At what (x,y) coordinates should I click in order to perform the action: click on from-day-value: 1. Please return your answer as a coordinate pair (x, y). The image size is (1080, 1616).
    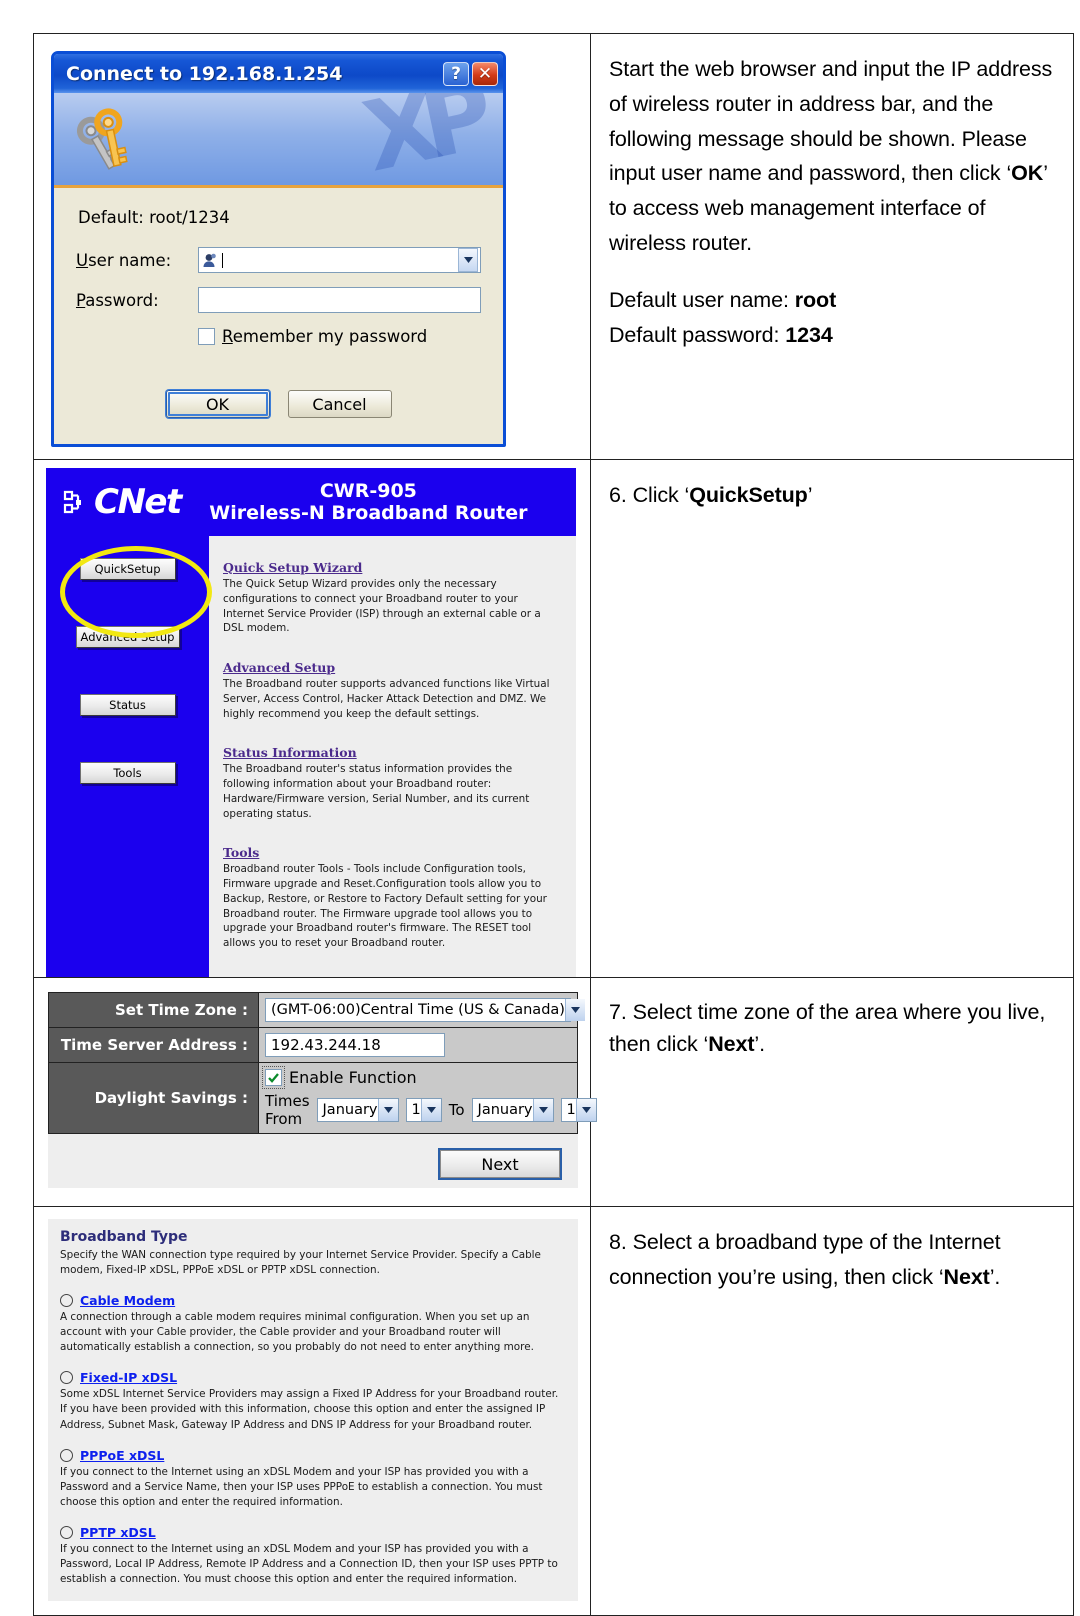
    Looking at the image, I should click on (416, 1110).